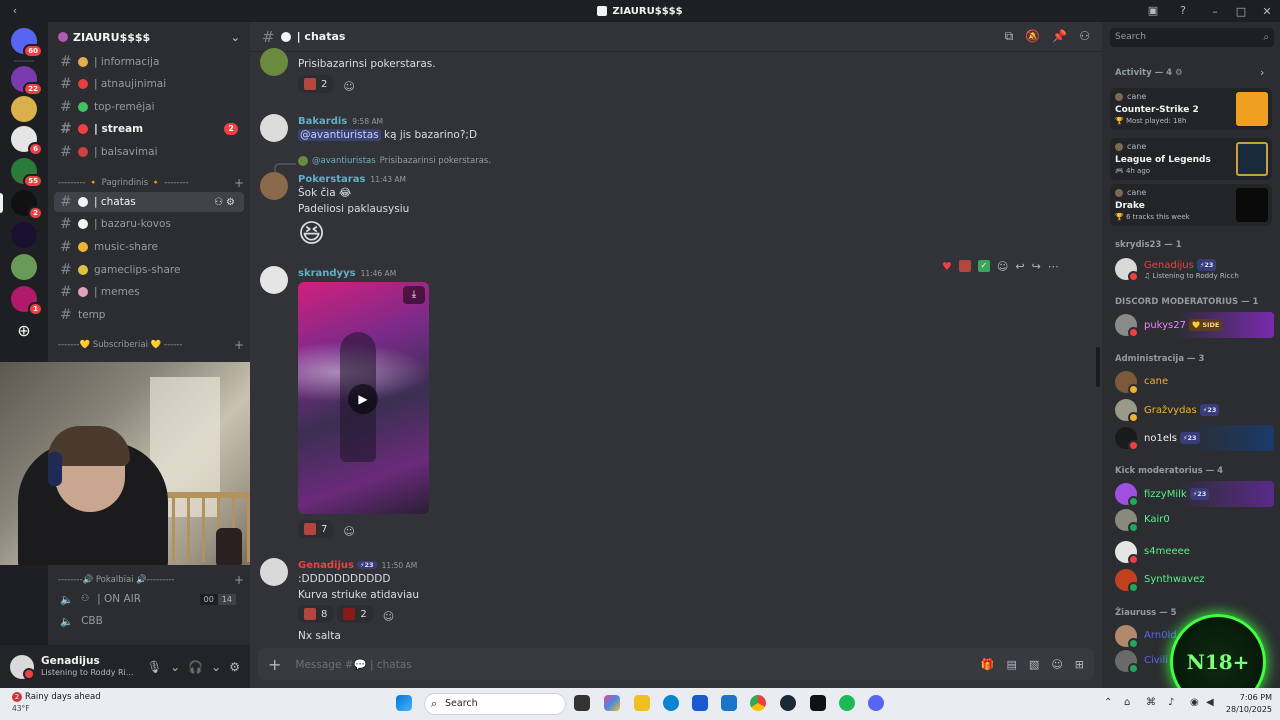 Image resolution: width=1280 pixels, height=720 pixels. I want to click on outlook-icon, so click(729, 703).